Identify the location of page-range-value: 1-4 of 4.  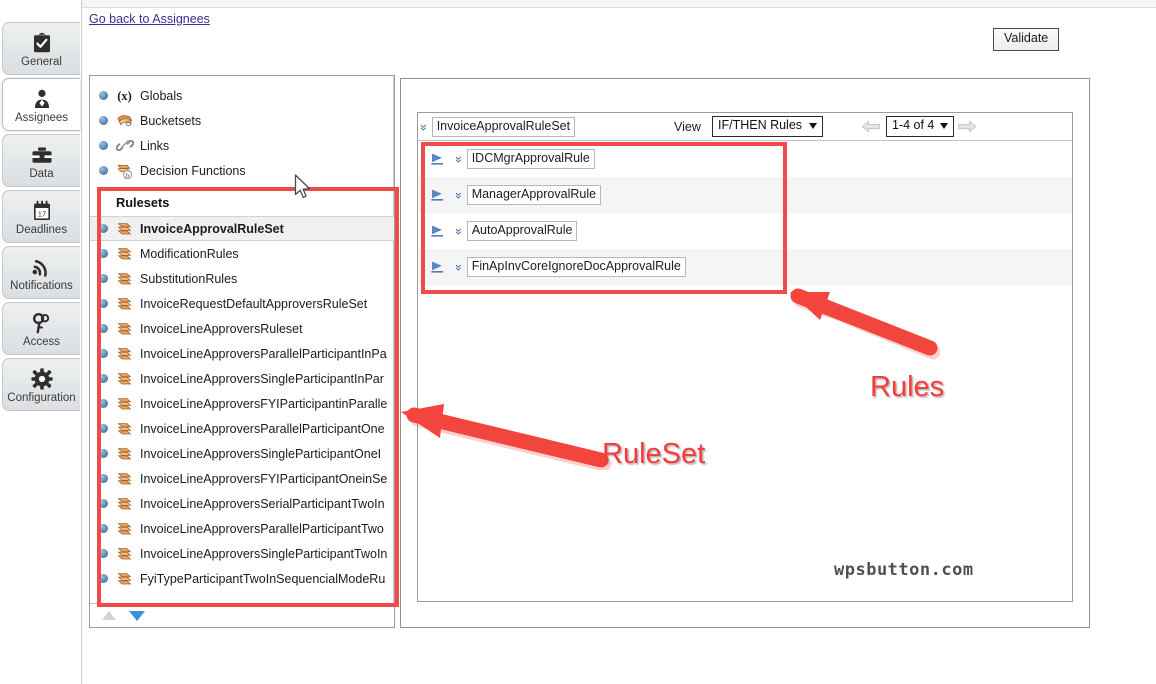
(913, 125).